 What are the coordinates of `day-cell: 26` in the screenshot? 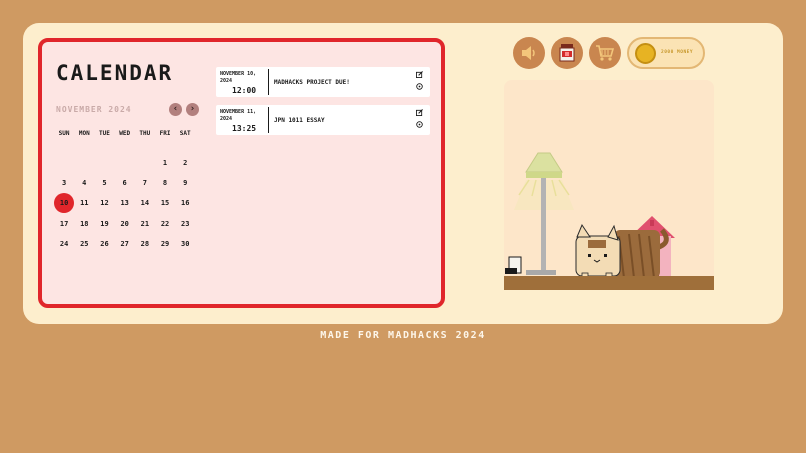 It's located at (104, 244).